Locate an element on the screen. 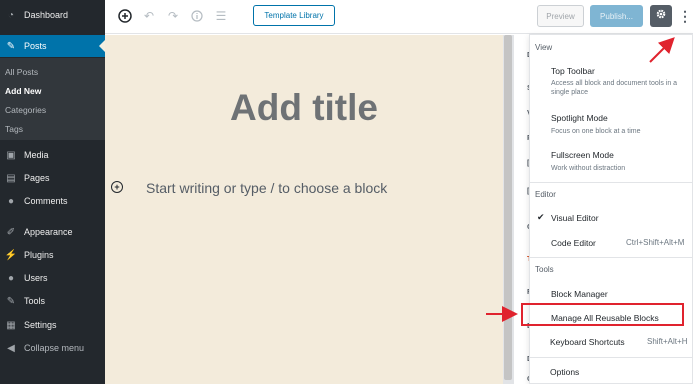 Image resolution: width=693 pixels, height=384 pixels. sidebar-item-comments: ● Comments is located at coordinates (52, 201).